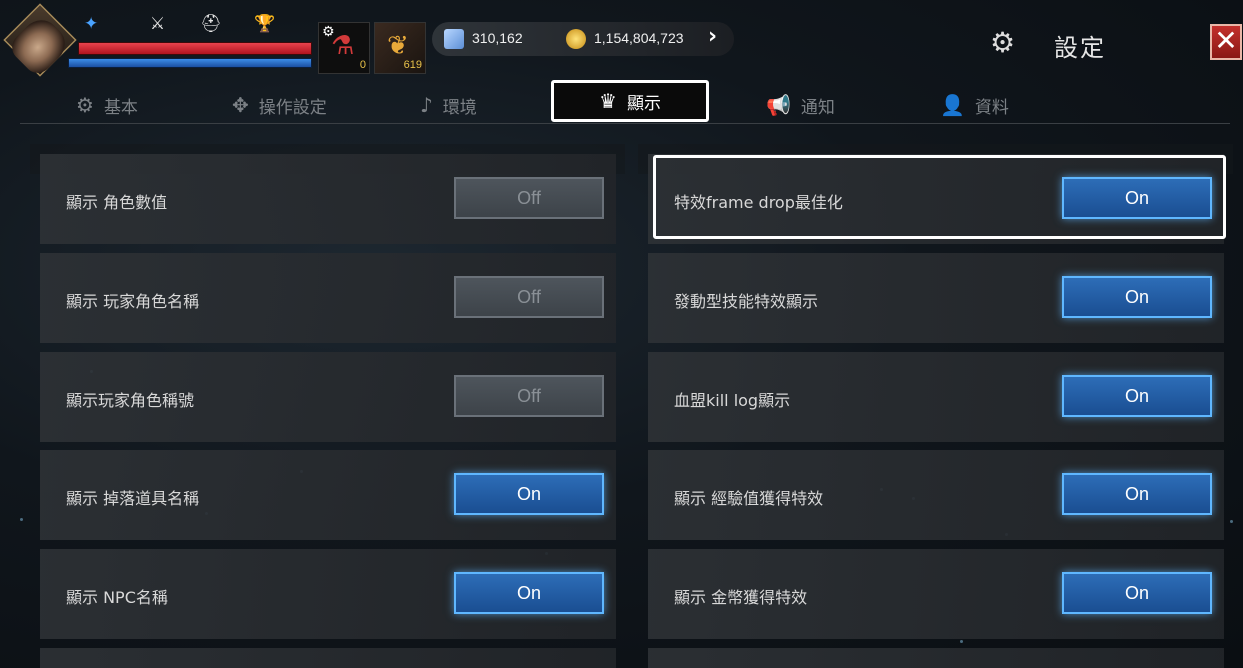  Describe the element at coordinates (991, 107) in the screenshot. I see `tab-label: 資料` at that location.